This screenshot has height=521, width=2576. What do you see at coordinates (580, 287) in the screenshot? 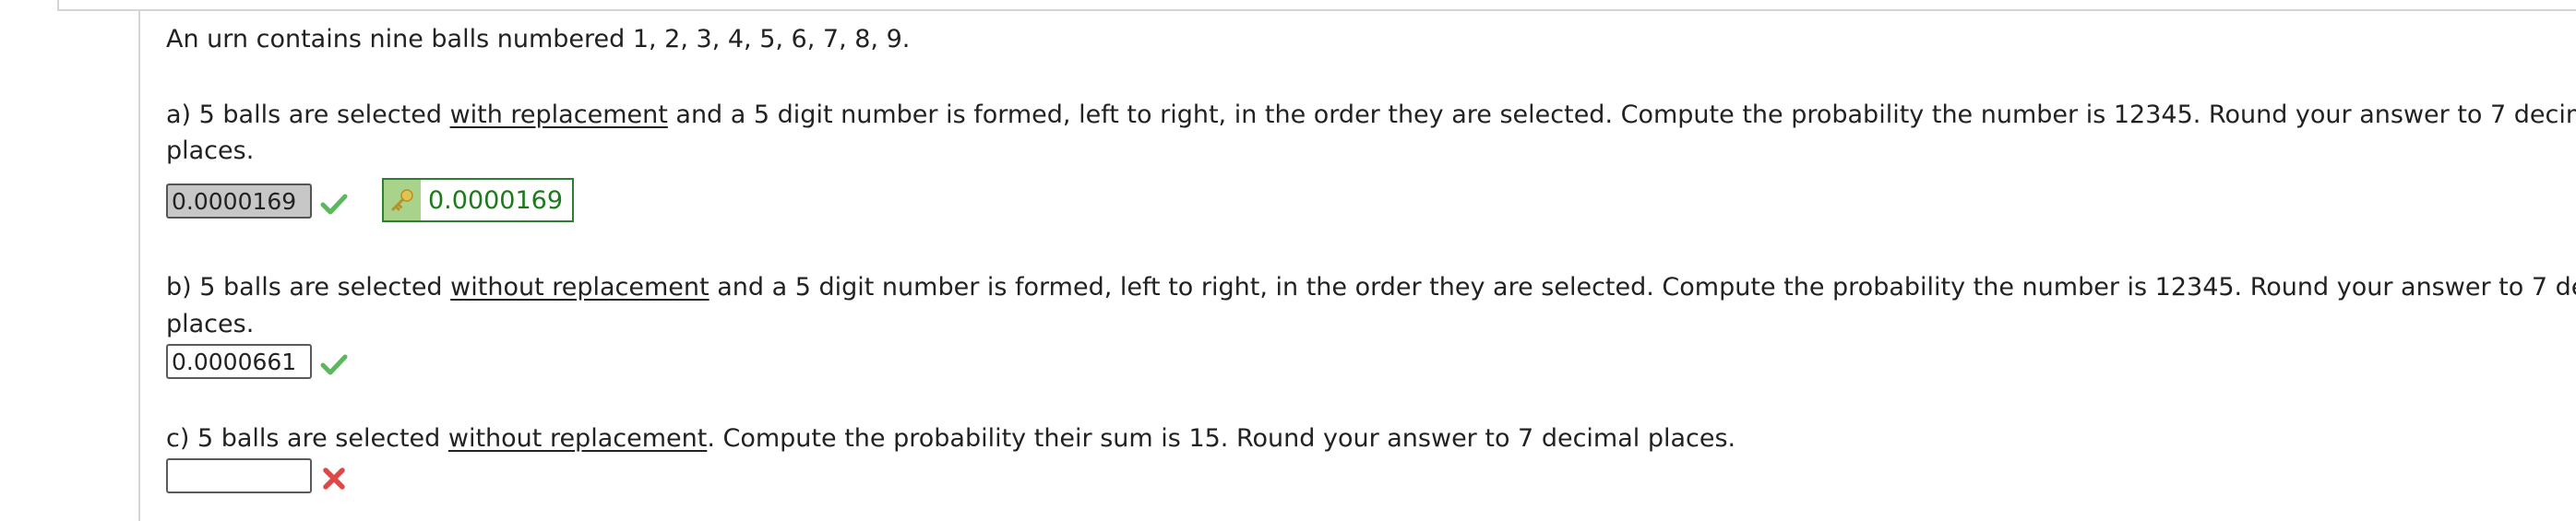
I see `part-b-underlined: without replacement` at bounding box center [580, 287].